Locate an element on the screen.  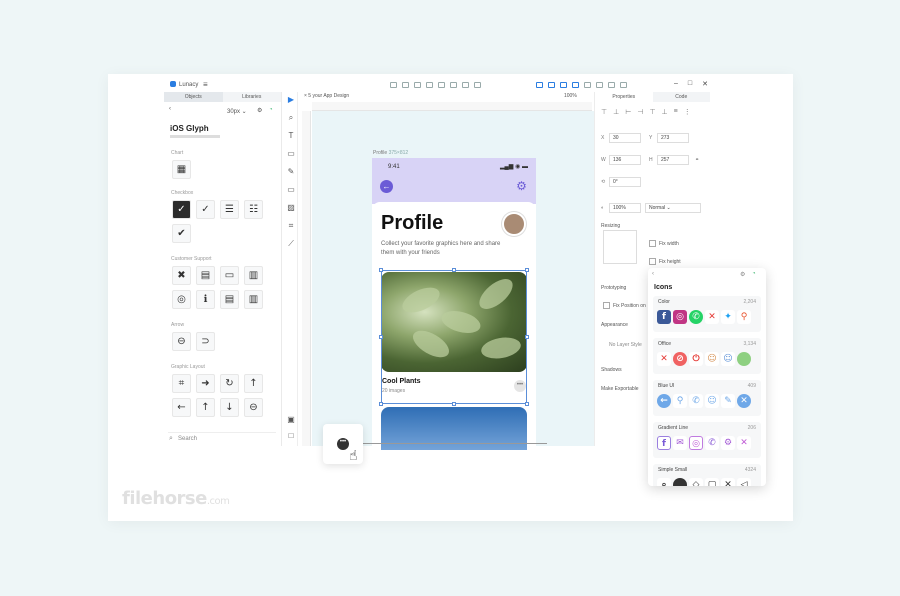
component-tool-icon: ▣ is located at coordinates (291, 420).